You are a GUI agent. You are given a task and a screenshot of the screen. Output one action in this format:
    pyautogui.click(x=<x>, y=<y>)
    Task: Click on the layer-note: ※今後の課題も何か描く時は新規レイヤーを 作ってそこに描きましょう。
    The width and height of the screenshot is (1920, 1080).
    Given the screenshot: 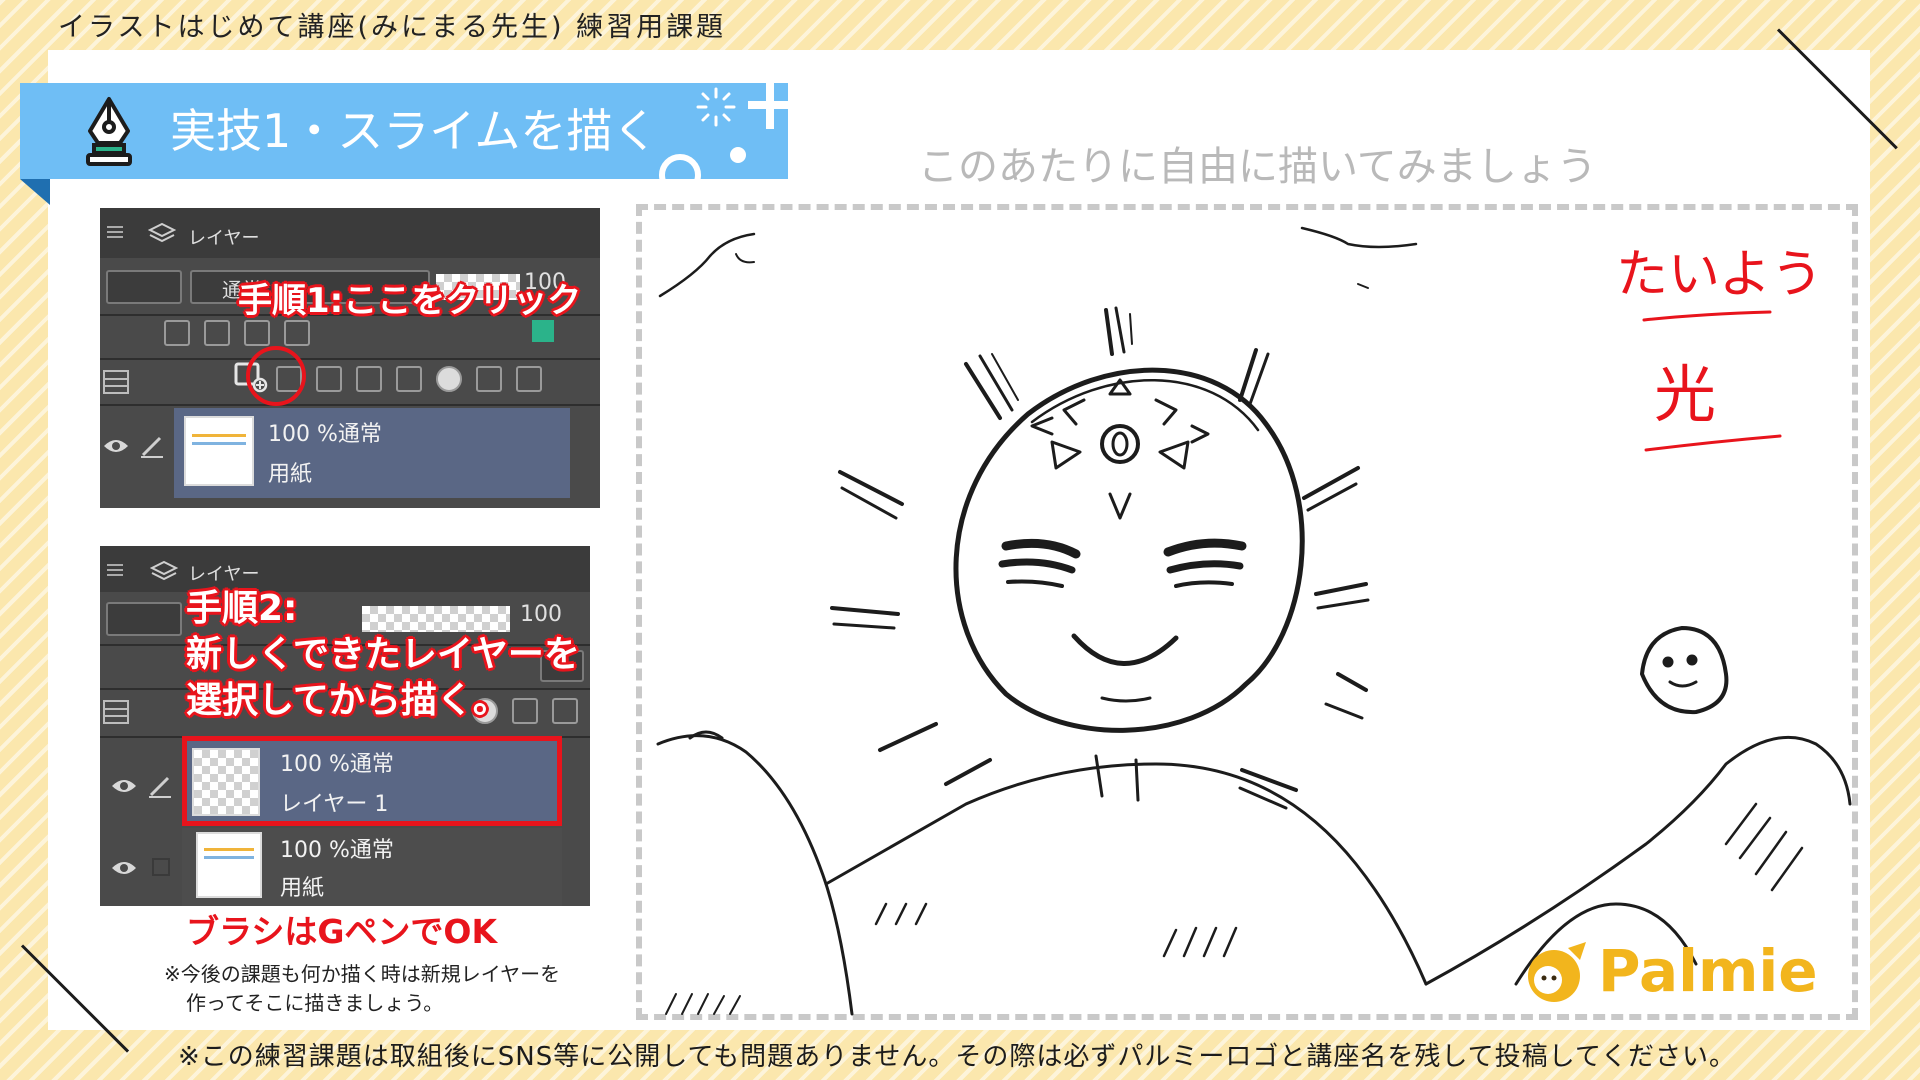 What is the action you would take?
    pyautogui.click(x=362, y=989)
    